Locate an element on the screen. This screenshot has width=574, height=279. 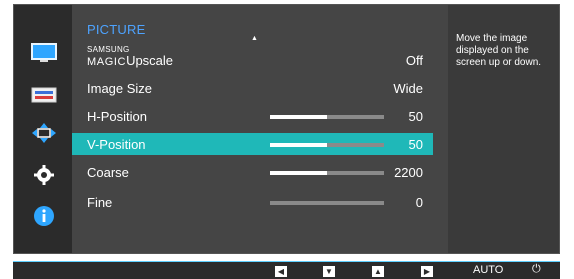
menu-title: PICTURE is located at coordinates (116, 29).